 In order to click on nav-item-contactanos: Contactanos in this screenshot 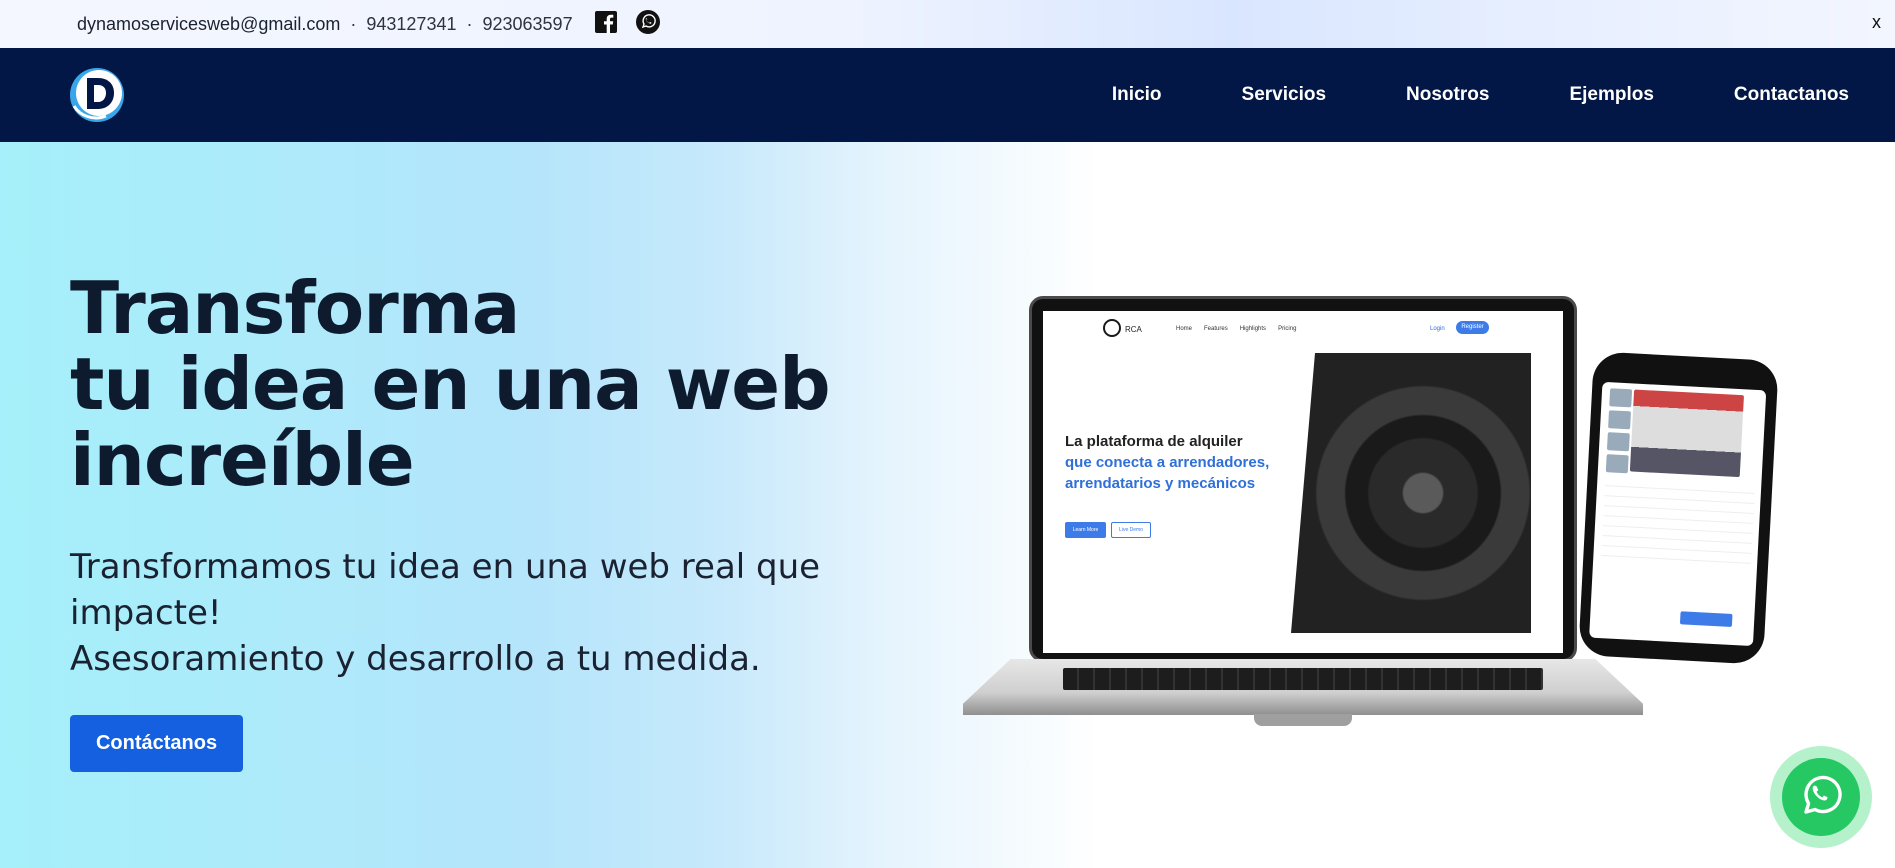, I will do `click(1791, 95)`.